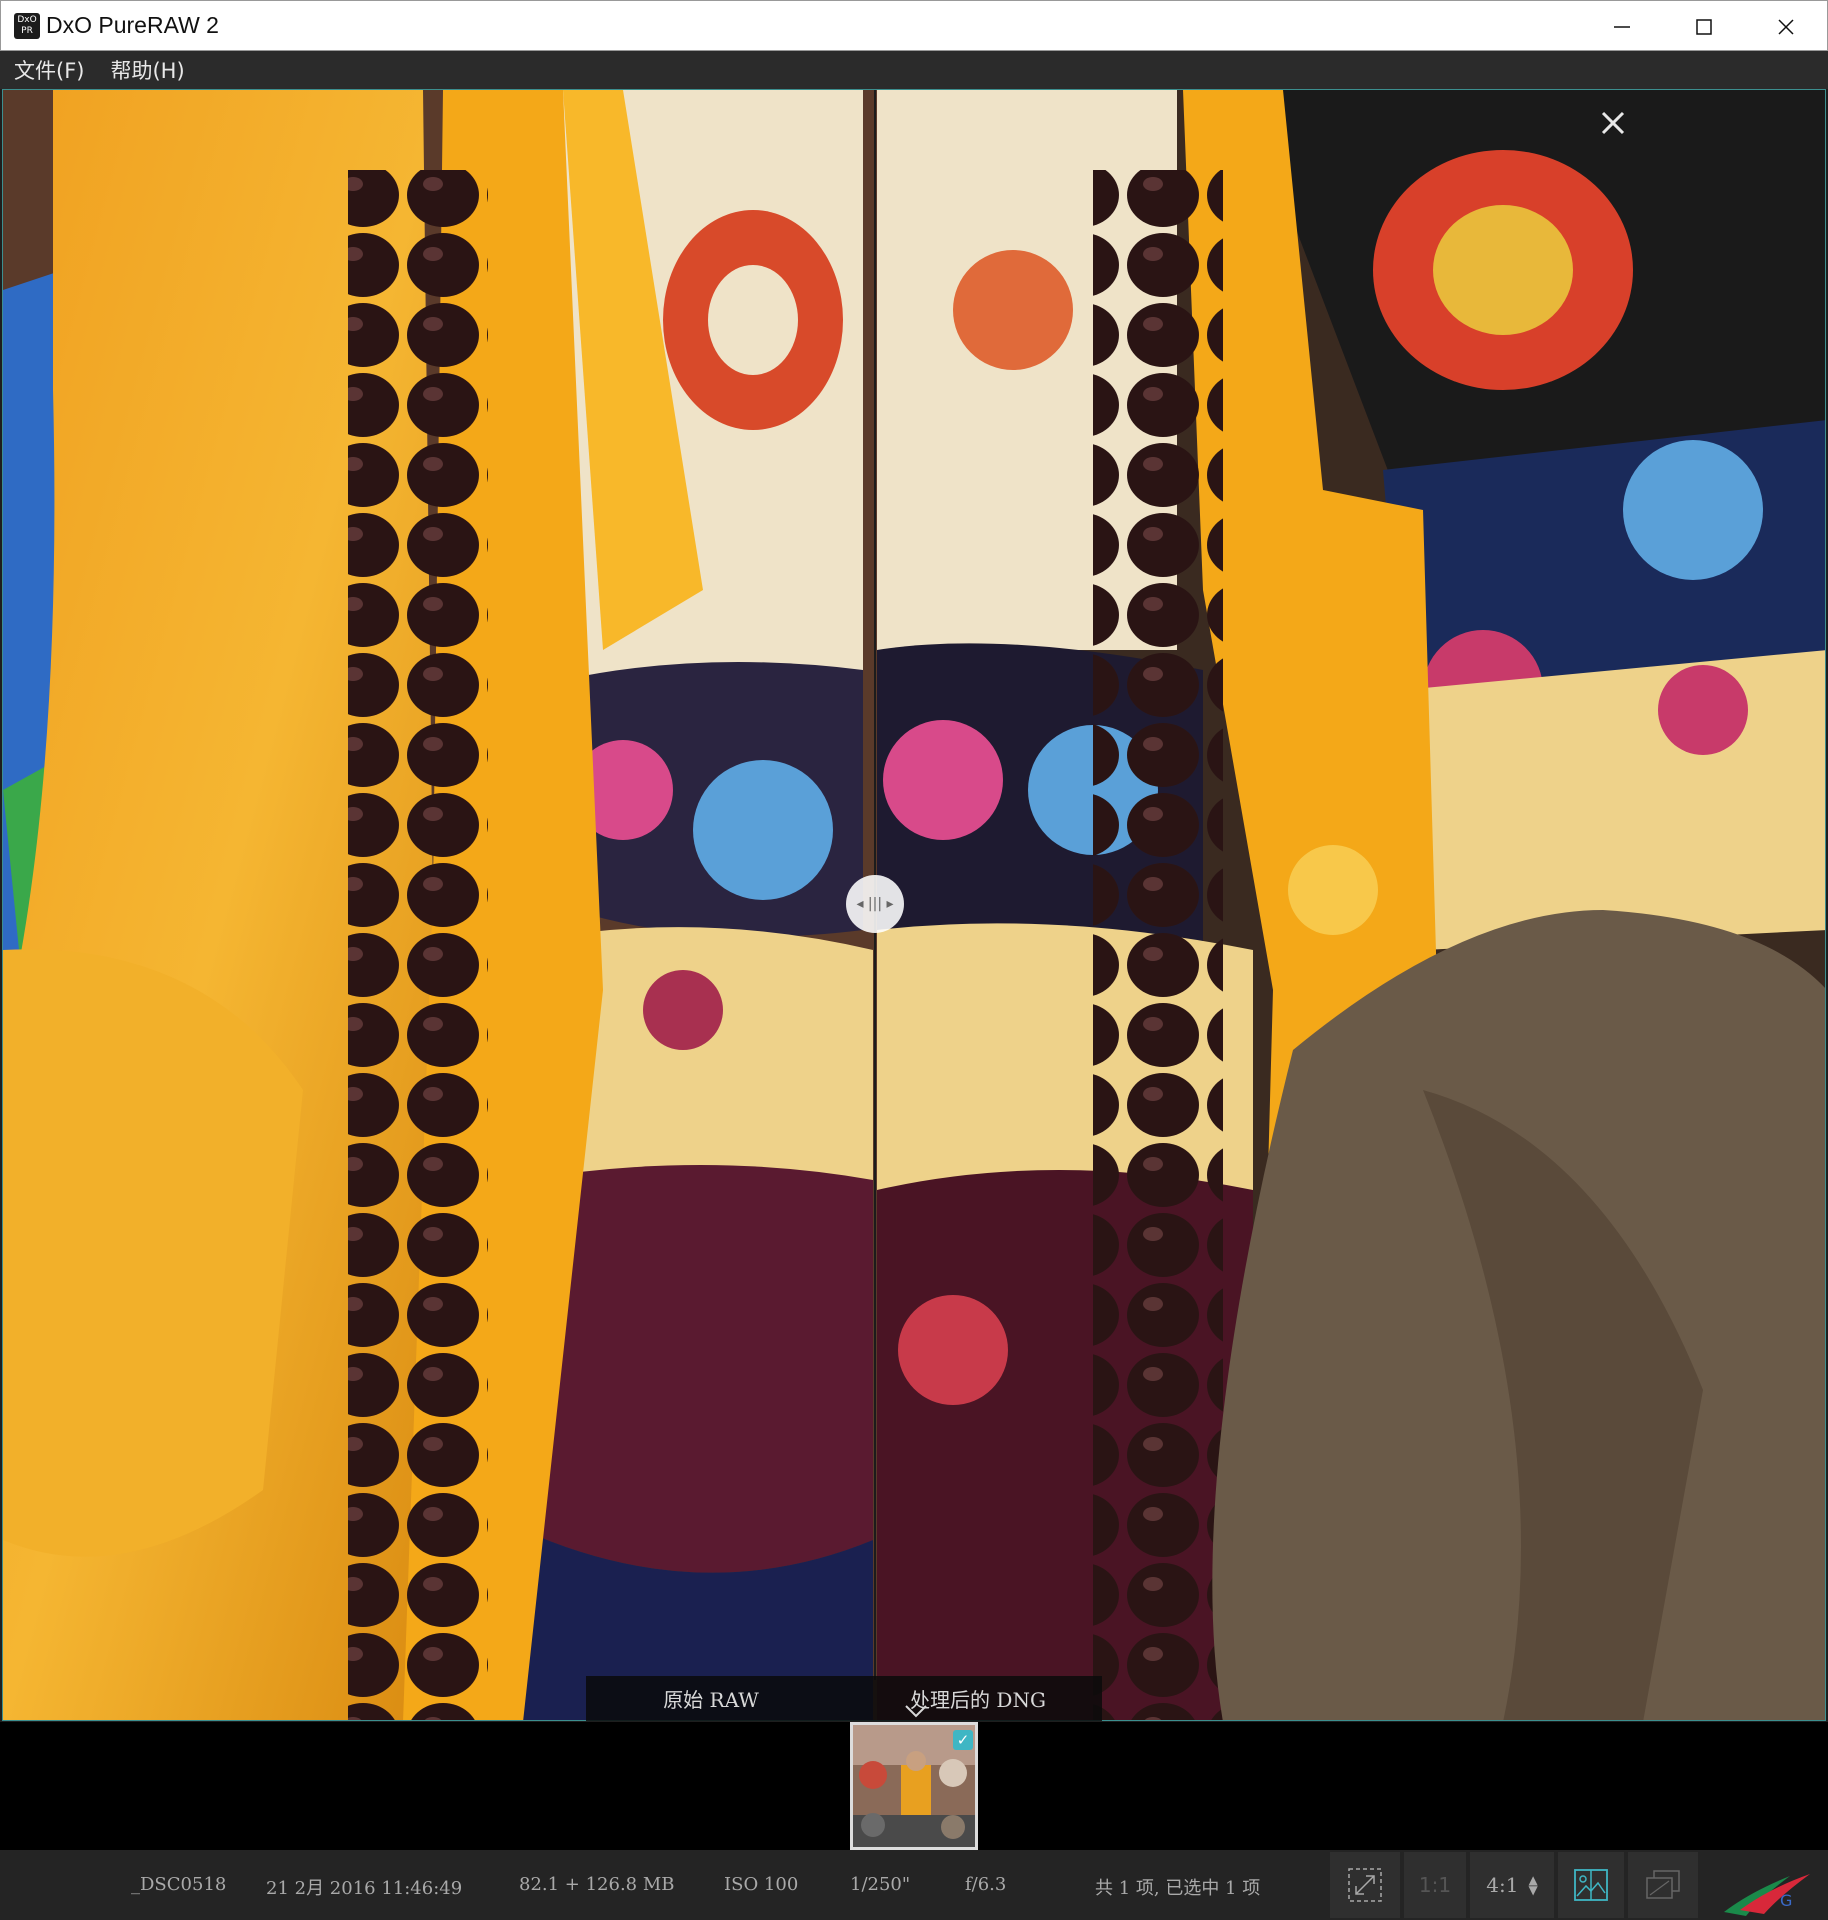  I want to click on layers-icon, so click(1663, 1884).